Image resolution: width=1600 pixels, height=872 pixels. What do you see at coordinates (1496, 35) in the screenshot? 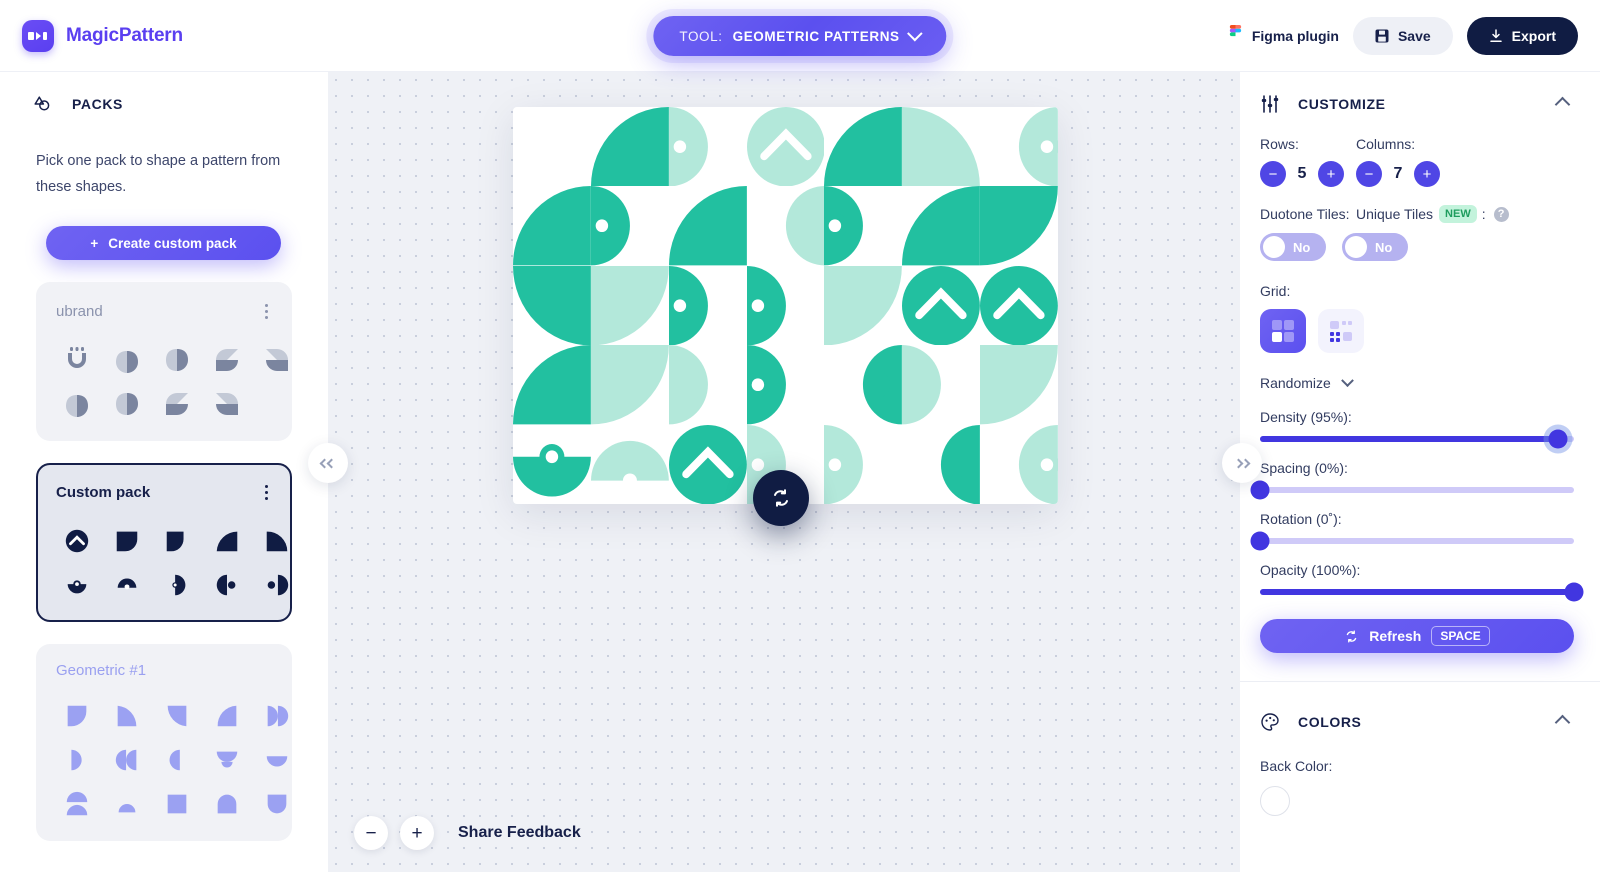
I see `download-icon` at bounding box center [1496, 35].